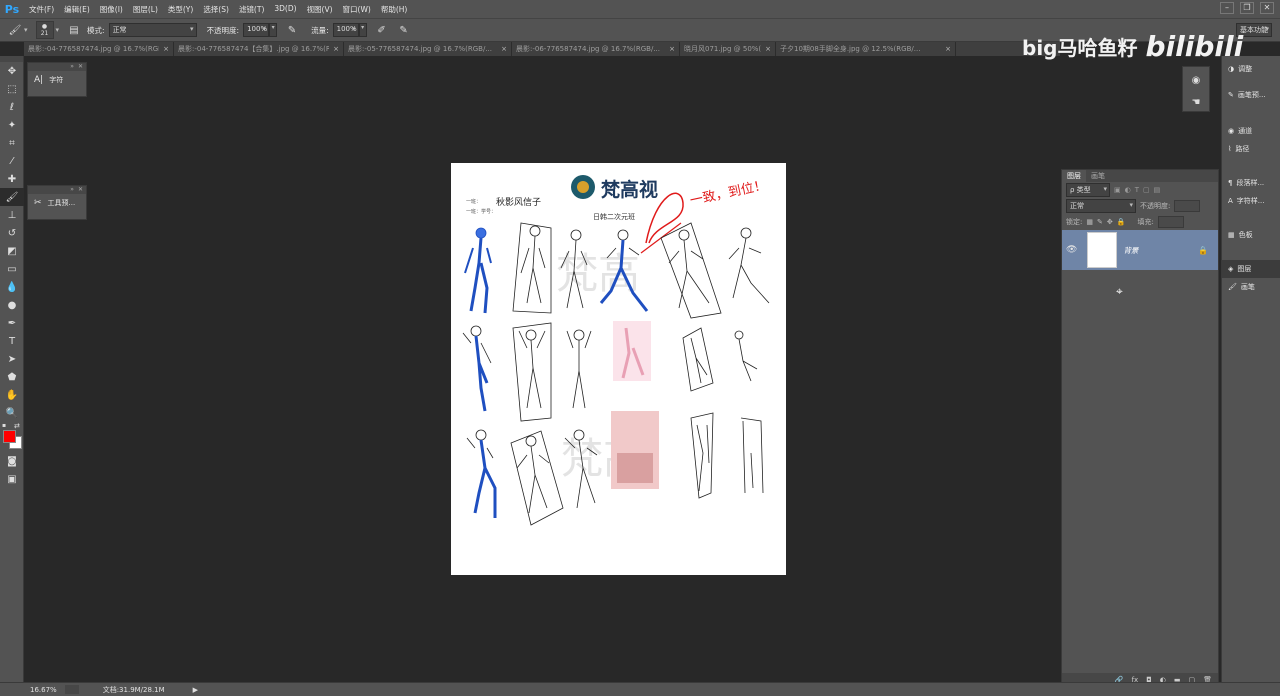 The image size is (1280, 696). Describe the element at coordinates (12, 233) in the screenshot. I see `history-brush-tool-icon: ↺` at that location.